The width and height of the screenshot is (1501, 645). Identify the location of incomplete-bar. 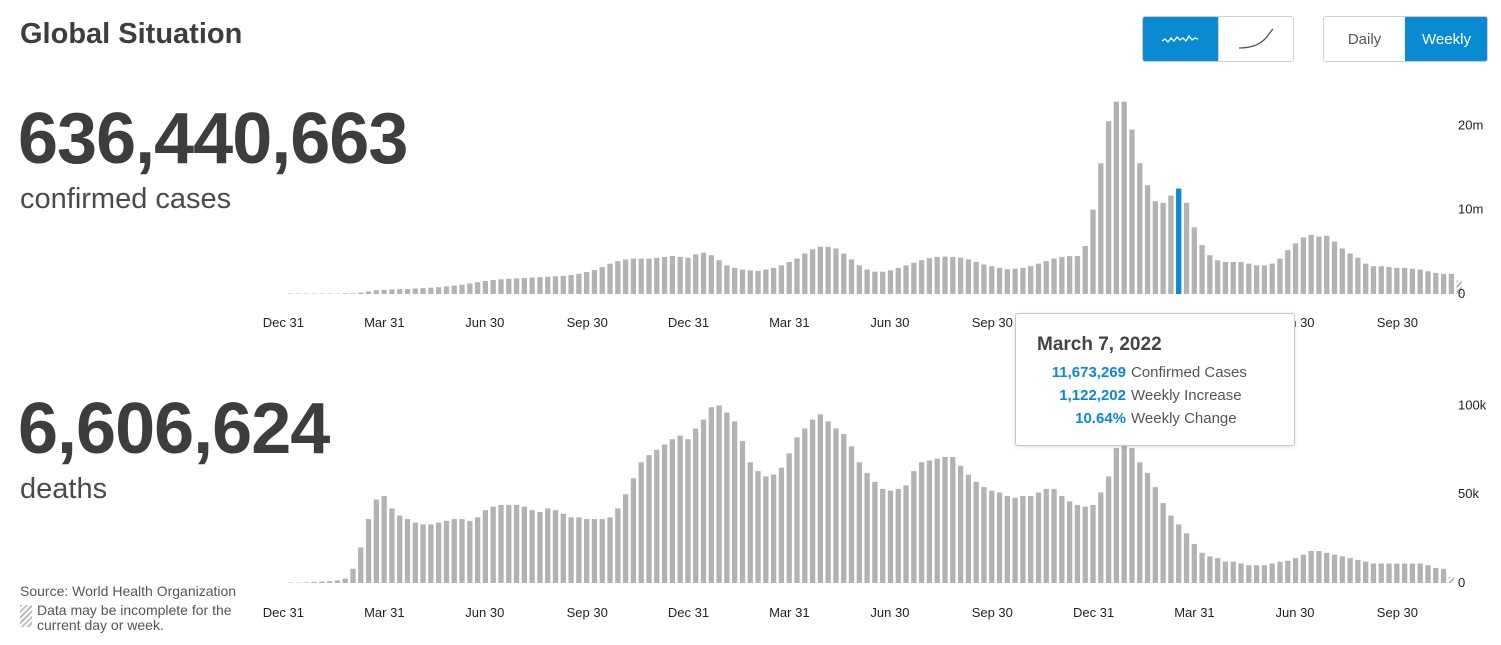
(1451, 579).